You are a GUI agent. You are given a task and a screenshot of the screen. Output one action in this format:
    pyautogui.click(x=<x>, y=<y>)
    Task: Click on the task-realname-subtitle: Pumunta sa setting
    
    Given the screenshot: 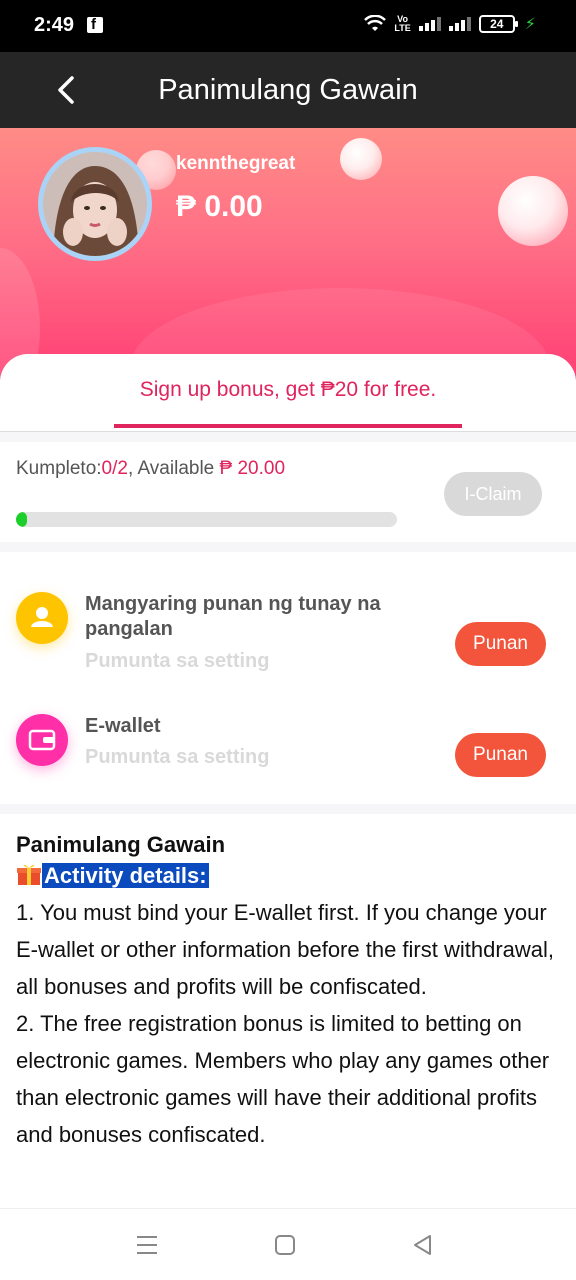 What is the action you would take?
    pyautogui.click(x=177, y=661)
    